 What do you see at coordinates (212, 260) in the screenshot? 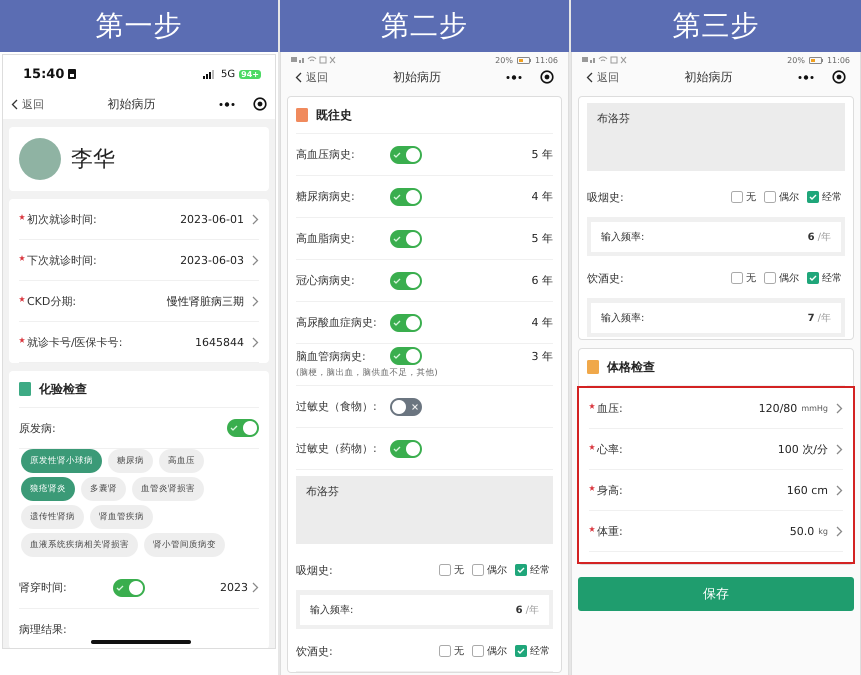
I see `field-value: 2023-06-03` at bounding box center [212, 260].